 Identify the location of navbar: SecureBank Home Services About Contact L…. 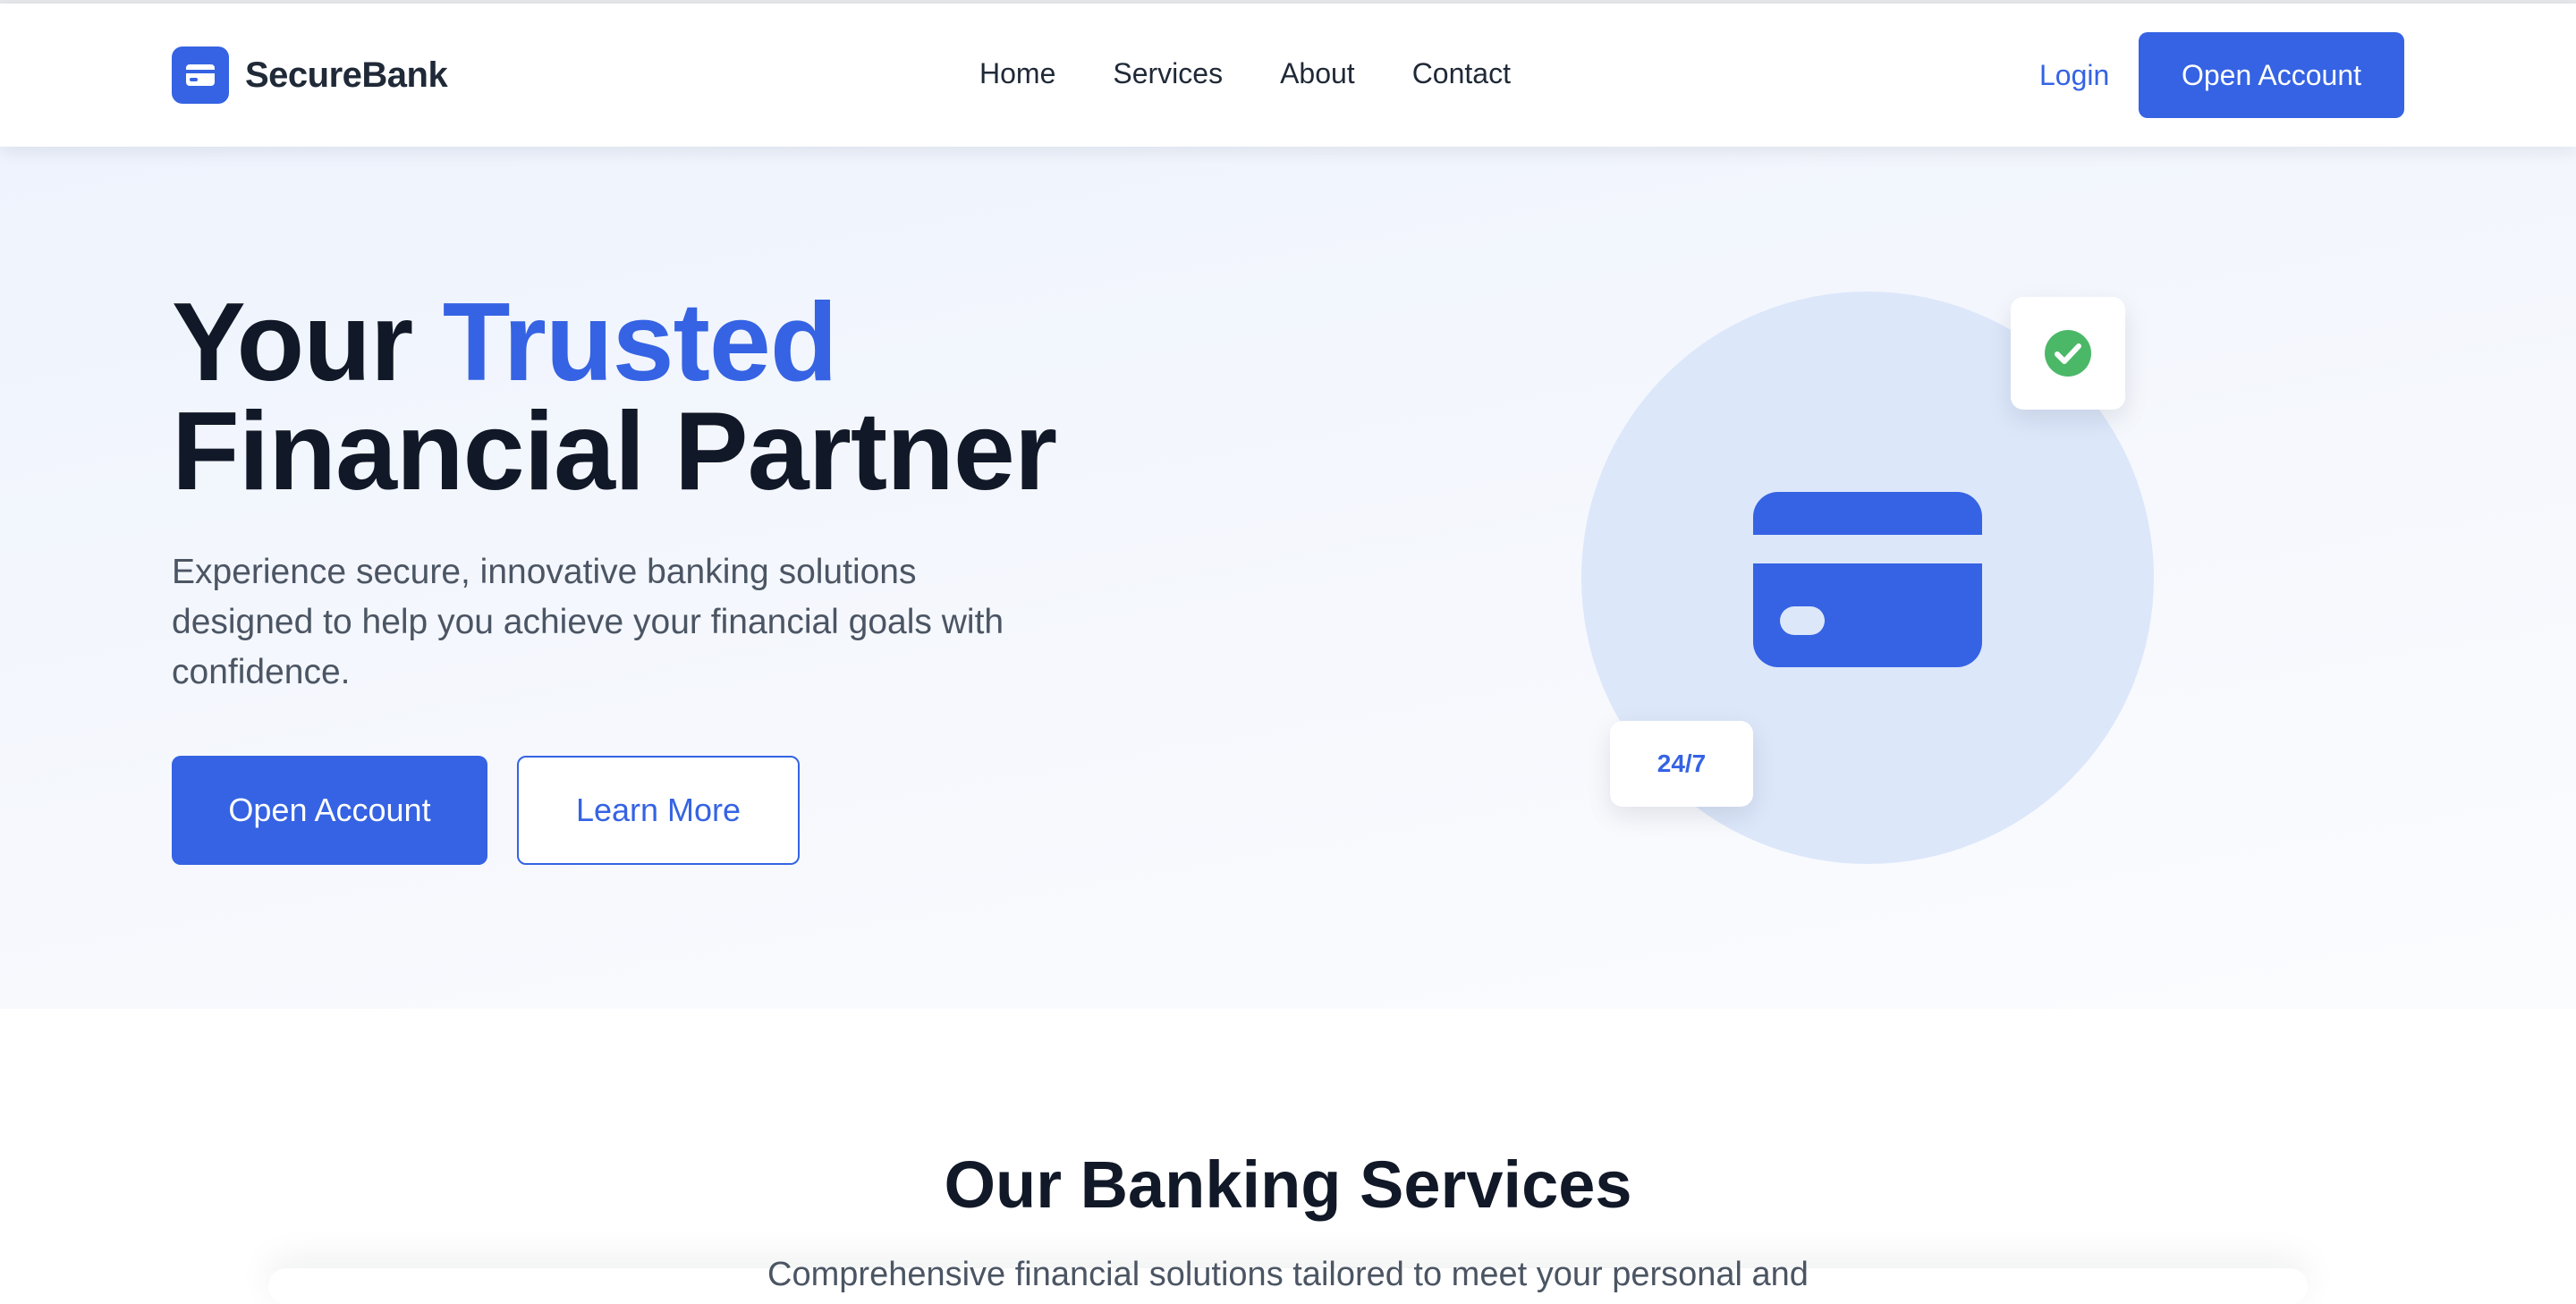
(1288, 75).